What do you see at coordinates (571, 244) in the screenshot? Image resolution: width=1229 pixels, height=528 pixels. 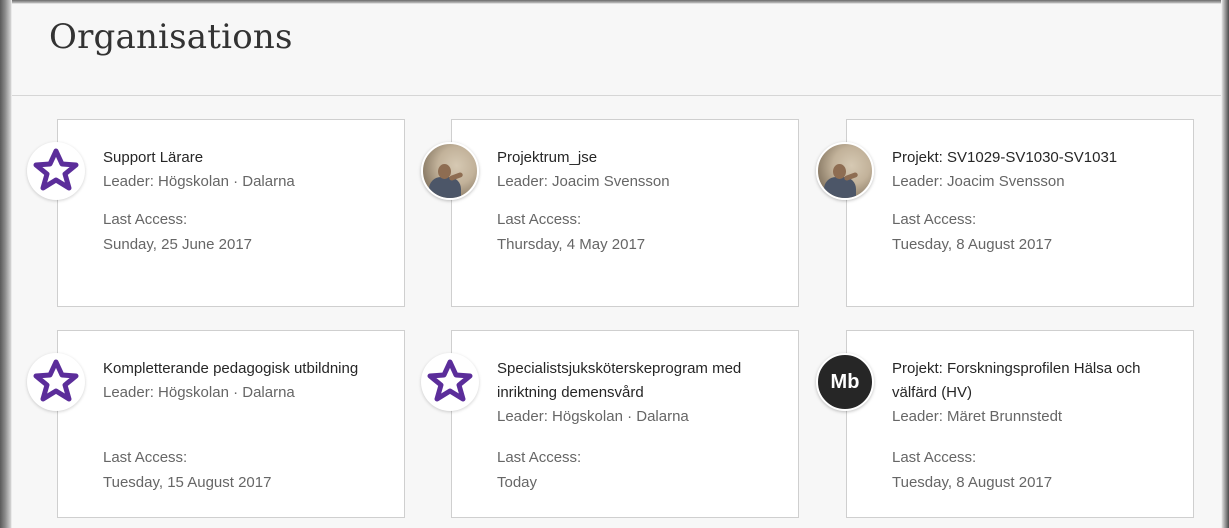 I see `last-access-date: Thursday, 4 May 2017` at bounding box center [571, 244].